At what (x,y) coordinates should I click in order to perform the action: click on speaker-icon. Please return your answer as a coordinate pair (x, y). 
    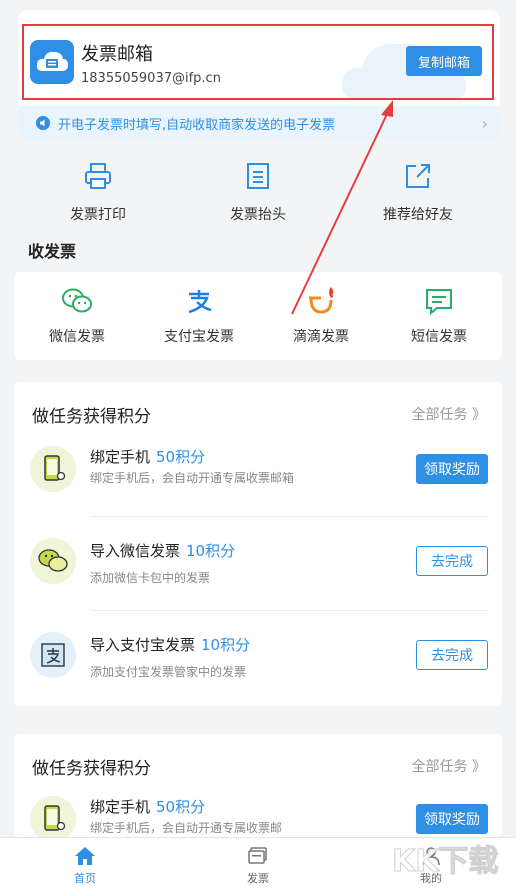
    Looking at the image, I should click on (43, 123).